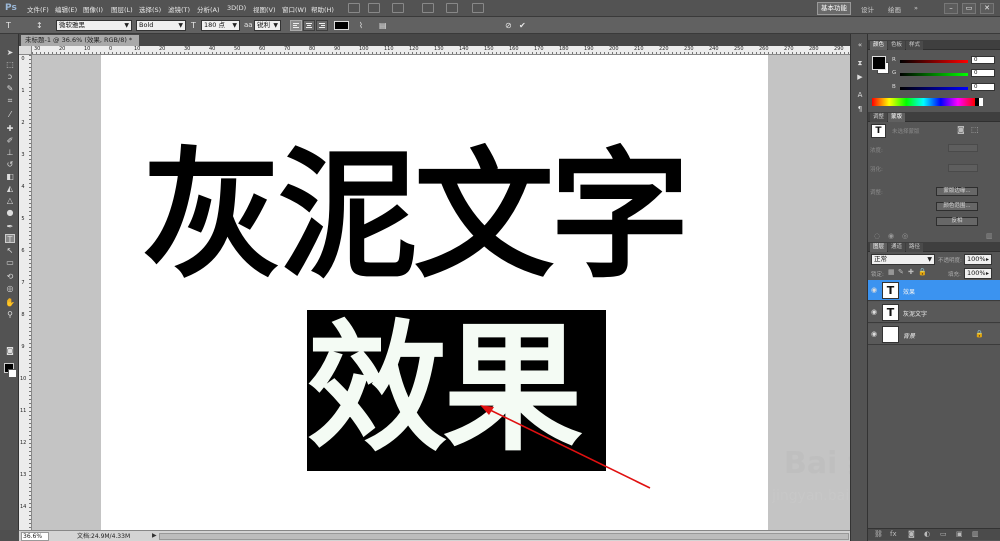 Image resolution: width=1000 pixels, height=541 pixels. What do you see at coordinates (12, 373) in the screenshot?
I see `background-color-swatch` at bounding box center [12, 373].